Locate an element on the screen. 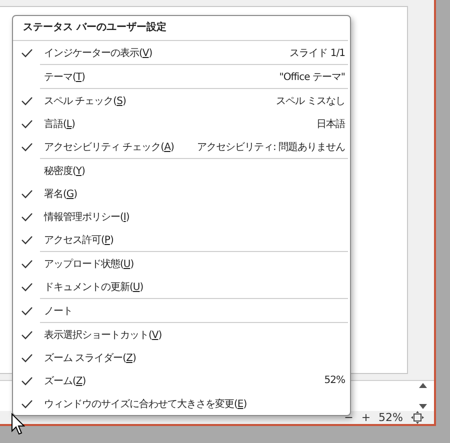 This screenshot has height=443, width=450. scroll-up-icon is located at coordinates (423, 385).